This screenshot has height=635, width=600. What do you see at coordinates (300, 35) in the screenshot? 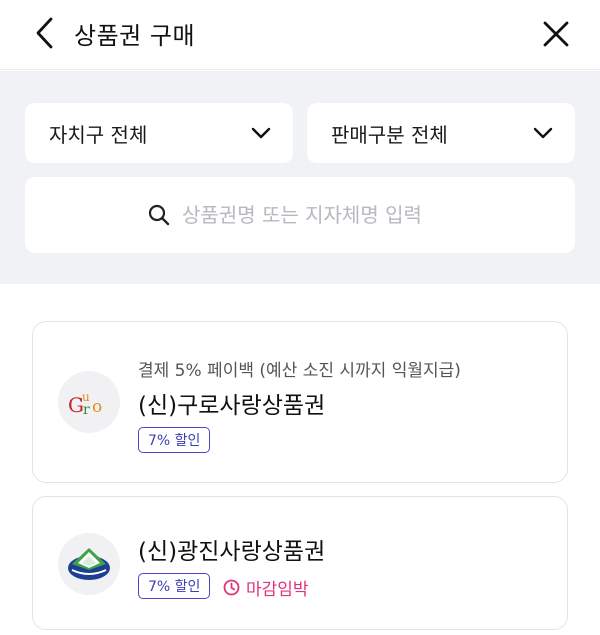
I see `app-header: 상품권 구매` at bounding box center [300, 35].